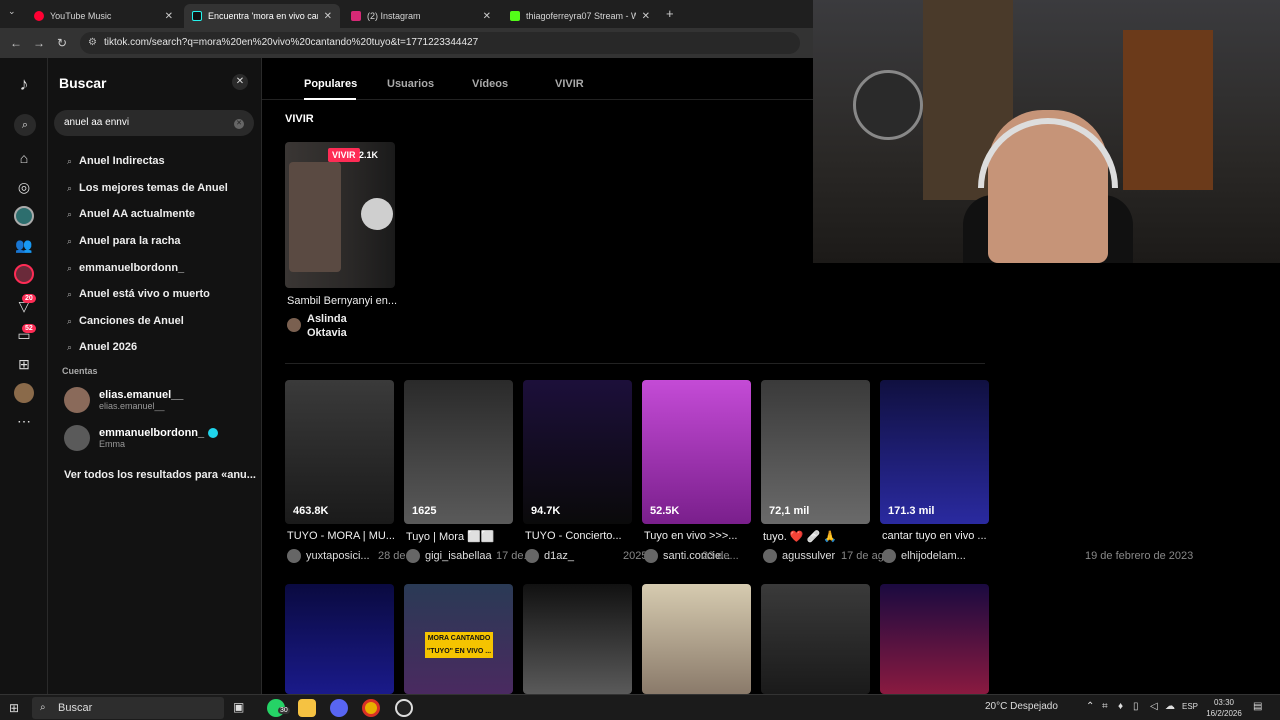  Describe the element at coordinates (404, 708) in the screenshot. I see `obs-icon` at that location.